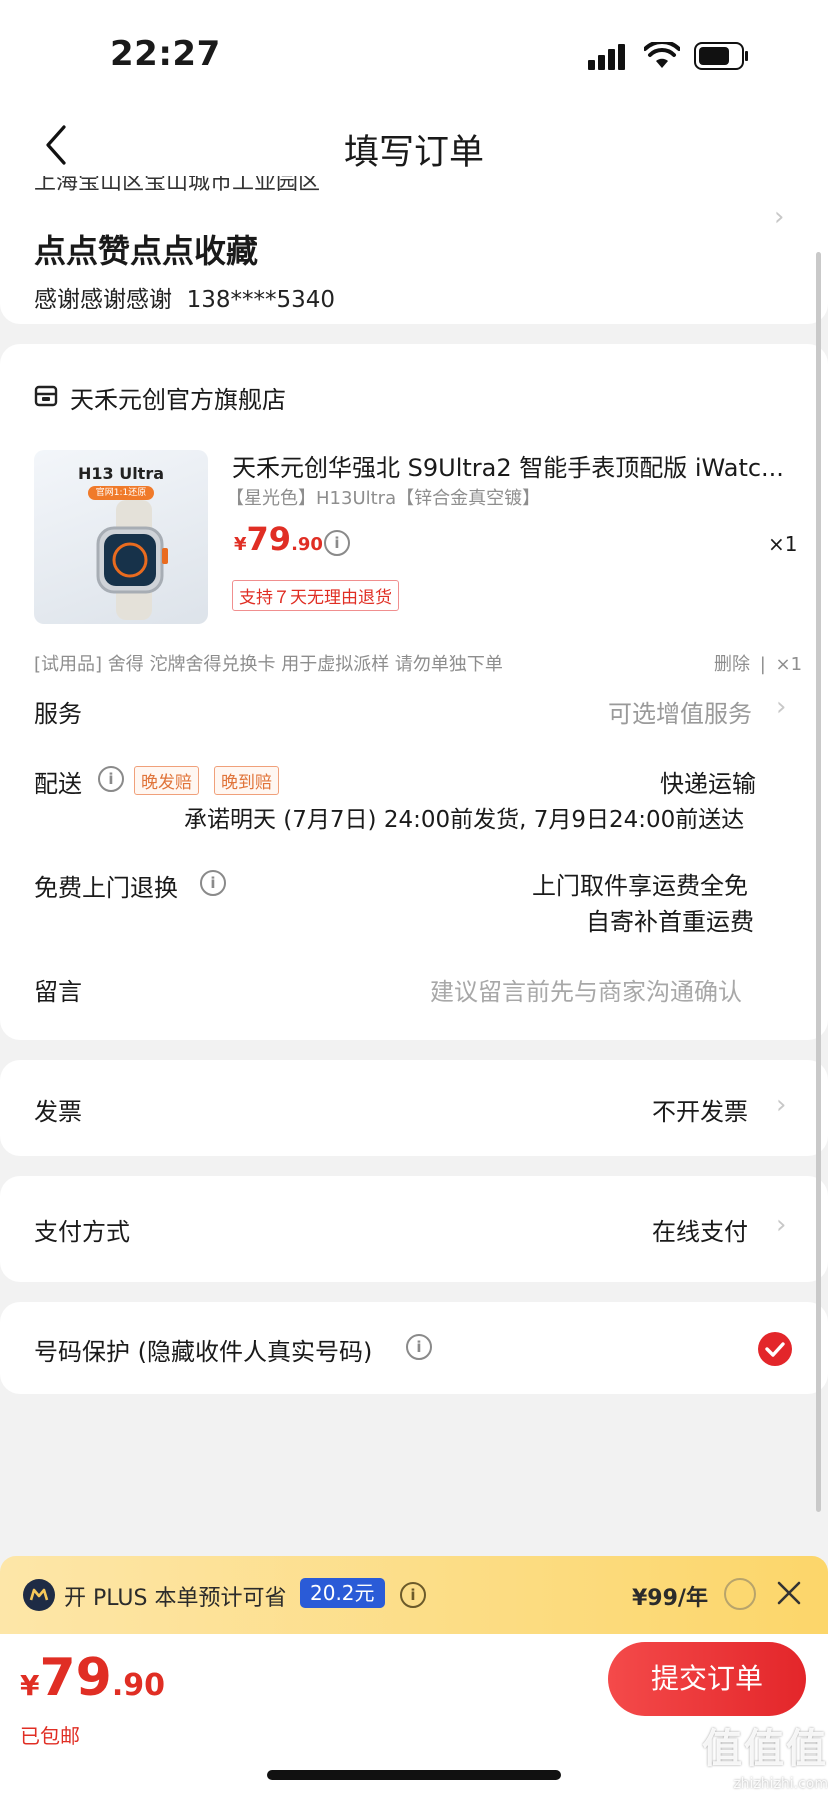 The width and height of the screenshot is (828, 1795). What do you see at coordinates (268, 664) in the screenshot?
I see `trial-item: [试用品] 舍得 沱牌舍得兑换卡 用于虚拟派样 请勿单独下单` at bounding box center [268, 664].